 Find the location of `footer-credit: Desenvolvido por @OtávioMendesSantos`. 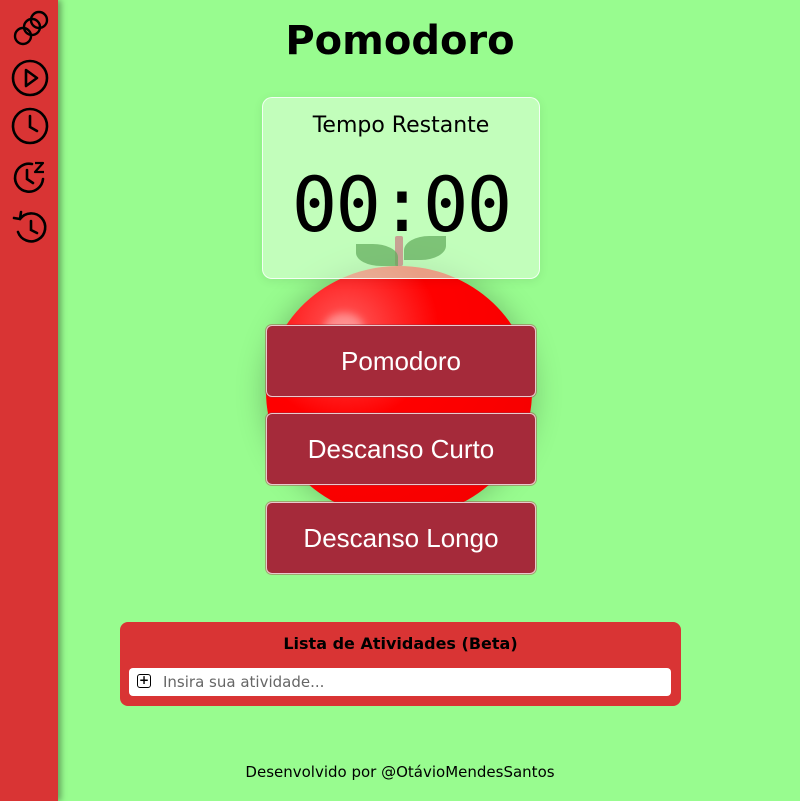

footer-credit: Desenvolvido por @OtávioMendesSantos is located at coordinates (400, 772).